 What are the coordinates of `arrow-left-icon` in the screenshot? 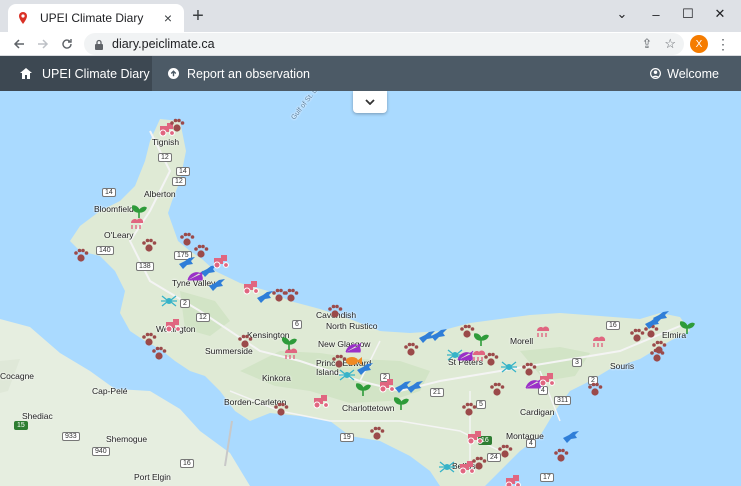 It's located at (18, 44).